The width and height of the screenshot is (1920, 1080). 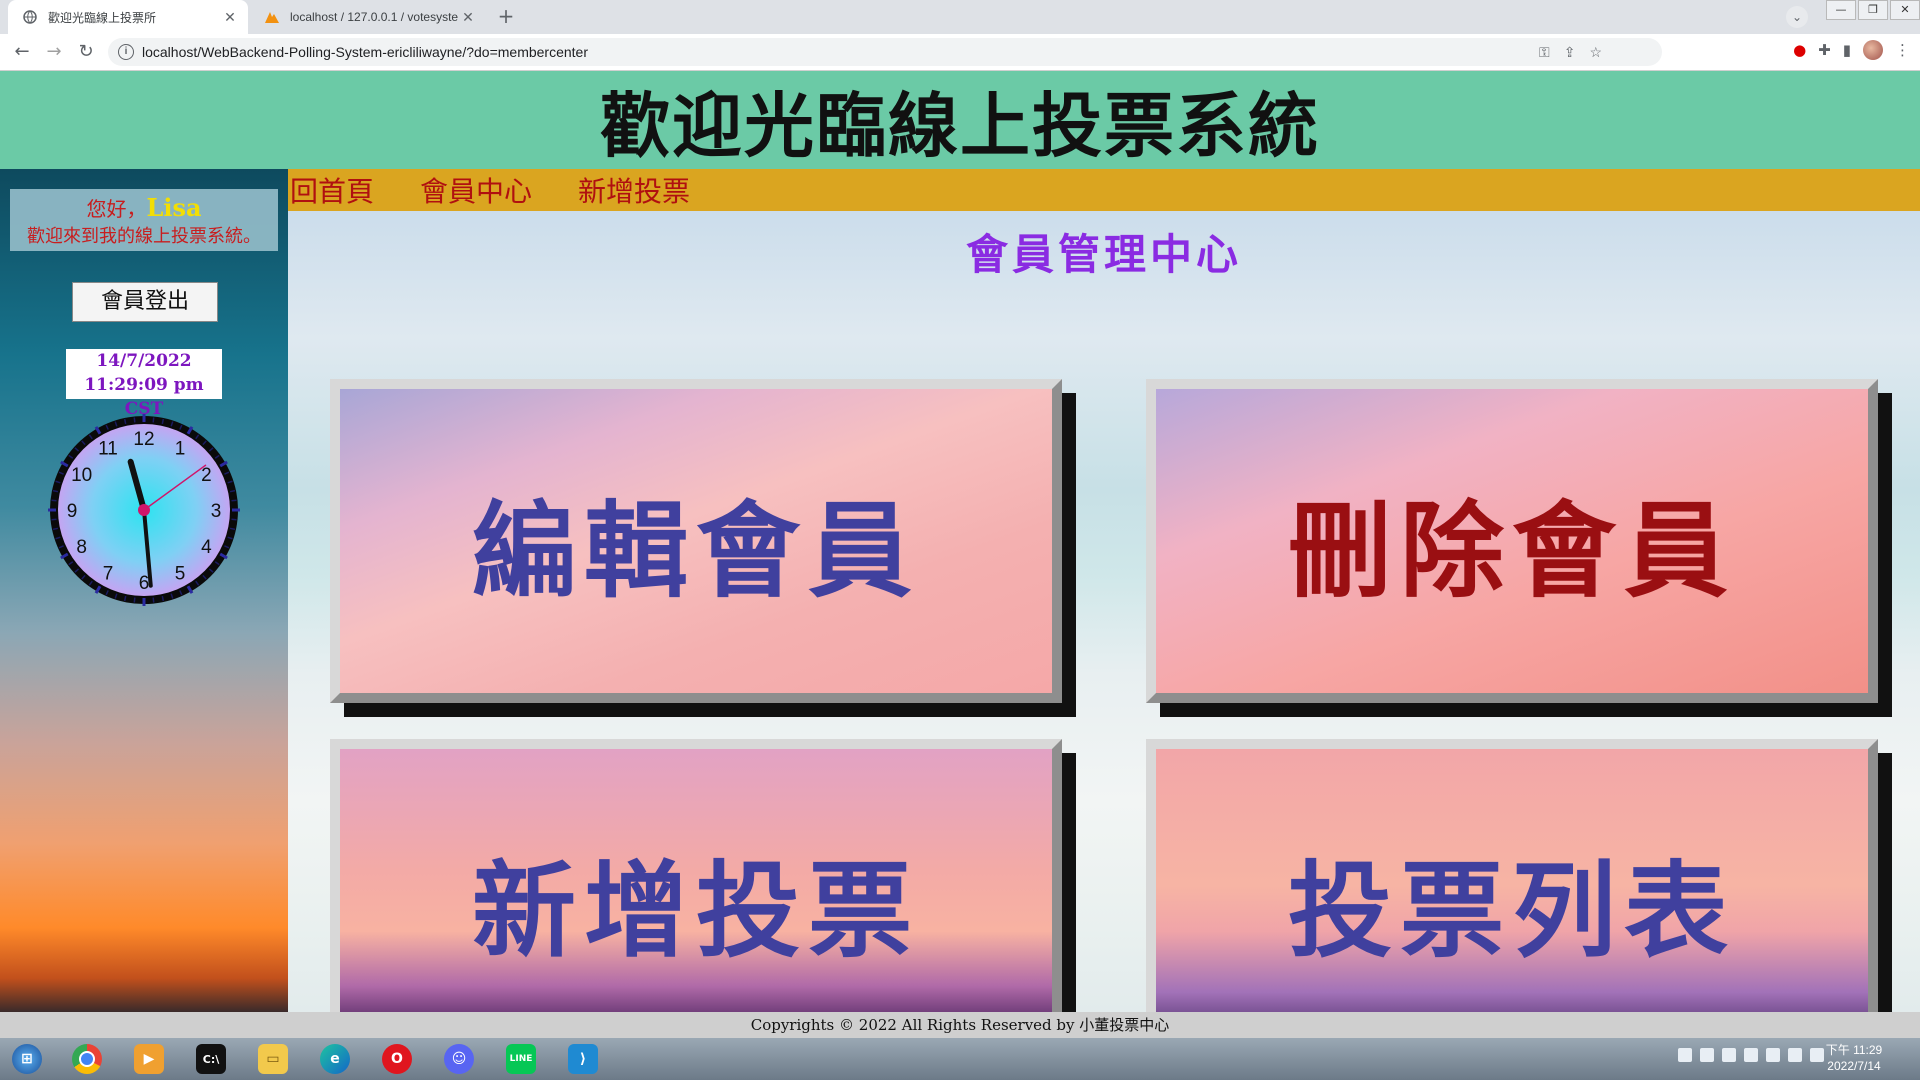 What do you see at coordinates (72, 511) in the screenshot?
I see `clock-number: 9` at bounding box center [72, 511].